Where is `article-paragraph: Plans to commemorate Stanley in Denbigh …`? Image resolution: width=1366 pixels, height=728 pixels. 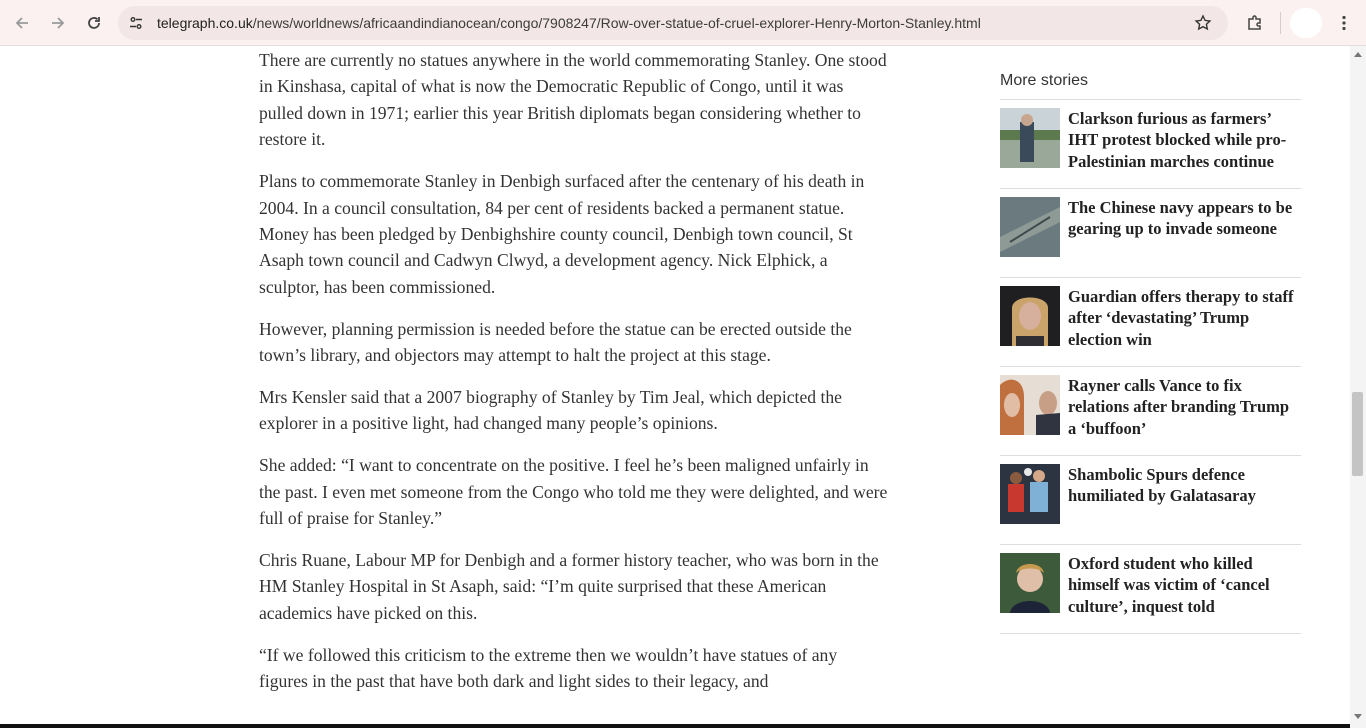 article-paragraph: Plans to commemorate Stanley in Denbigh … is located at coordinates (562, 234).